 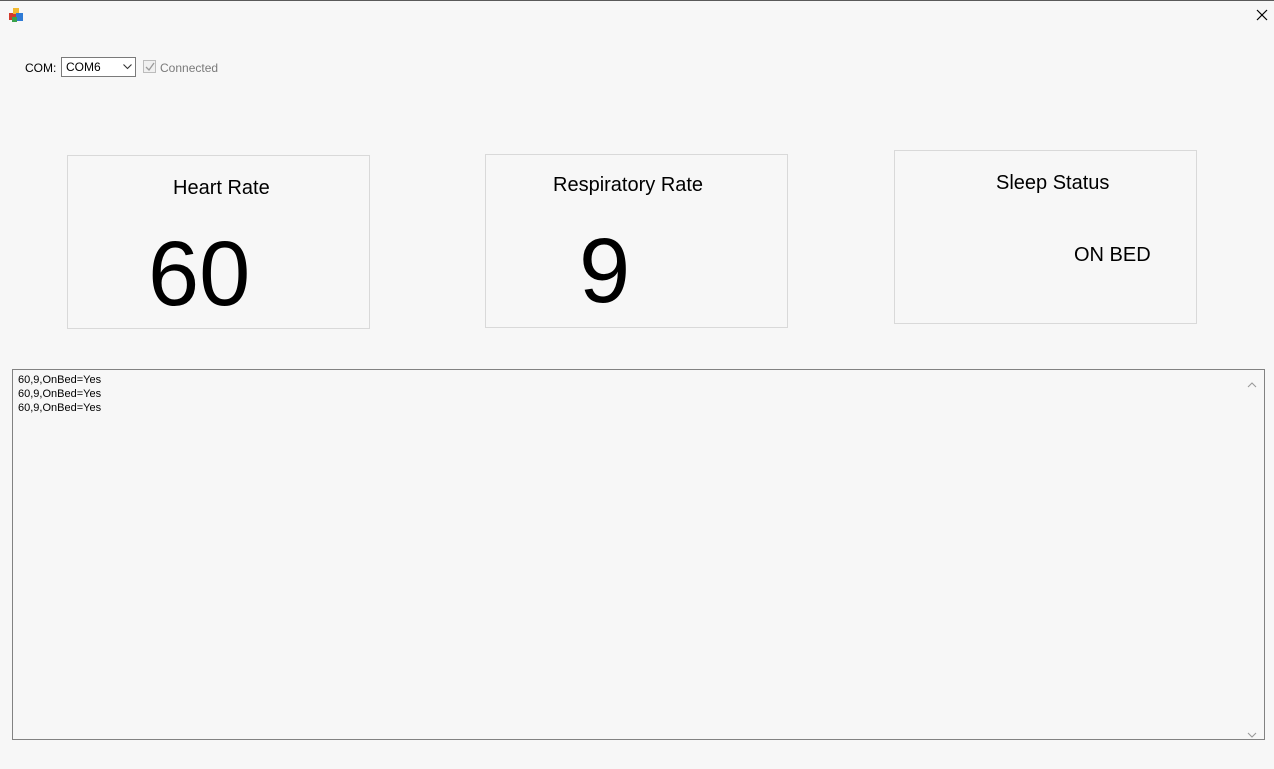 What do you see at coordinates (199, 274) in the screenshot?
I see `heart-rate-value: 60` at bounding box center [199, 274].